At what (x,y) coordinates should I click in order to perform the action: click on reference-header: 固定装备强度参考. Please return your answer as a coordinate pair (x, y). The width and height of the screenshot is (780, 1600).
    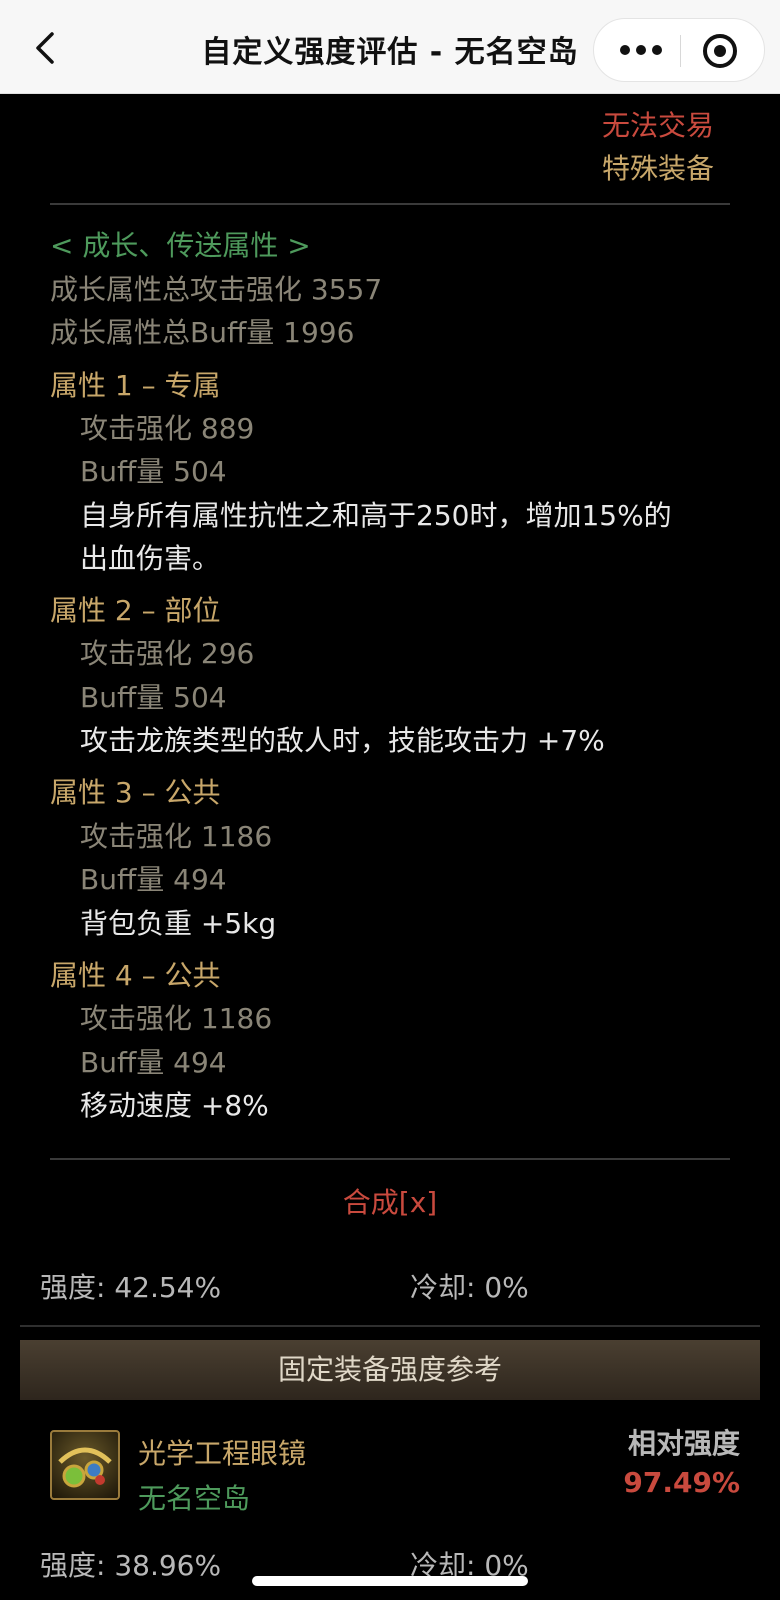
    Looking at the image, I should click on (390, 1370).